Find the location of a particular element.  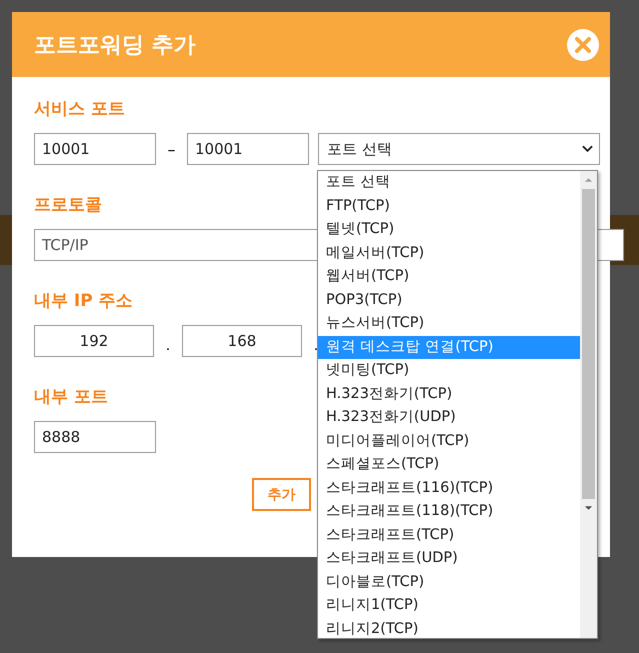

section-label: 서비스 포트 is located at coordinates (79, 109).